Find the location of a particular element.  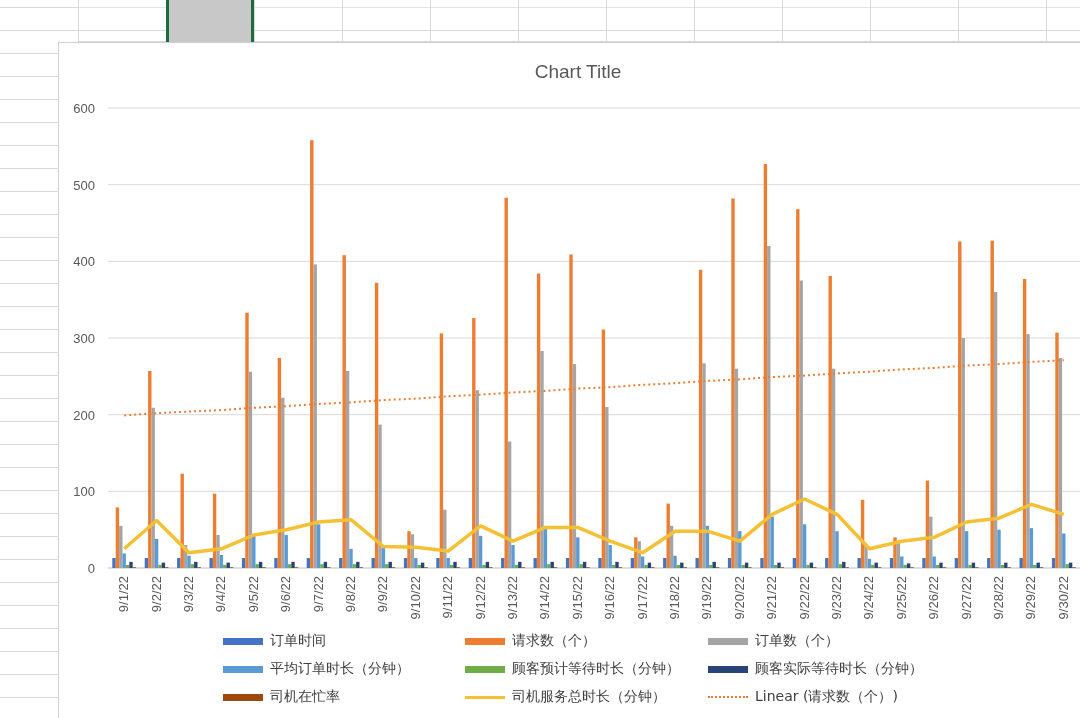

category-label: 9/19/22 is located at coordinates (707, 598).